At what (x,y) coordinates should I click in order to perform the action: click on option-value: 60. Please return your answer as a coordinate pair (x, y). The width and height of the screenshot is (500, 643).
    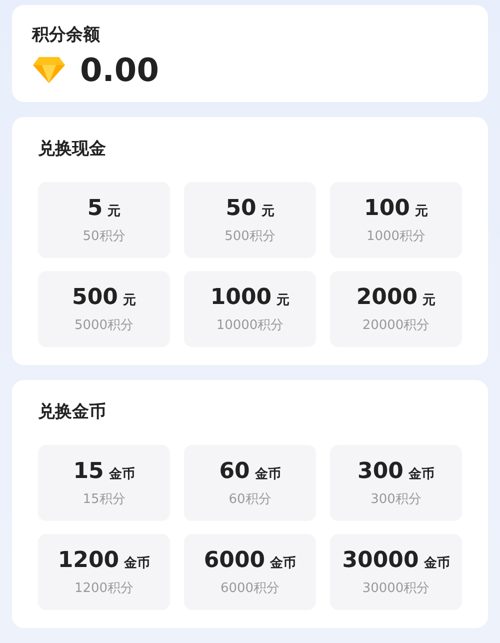
    Looking at the image, I should click on (234, 471).